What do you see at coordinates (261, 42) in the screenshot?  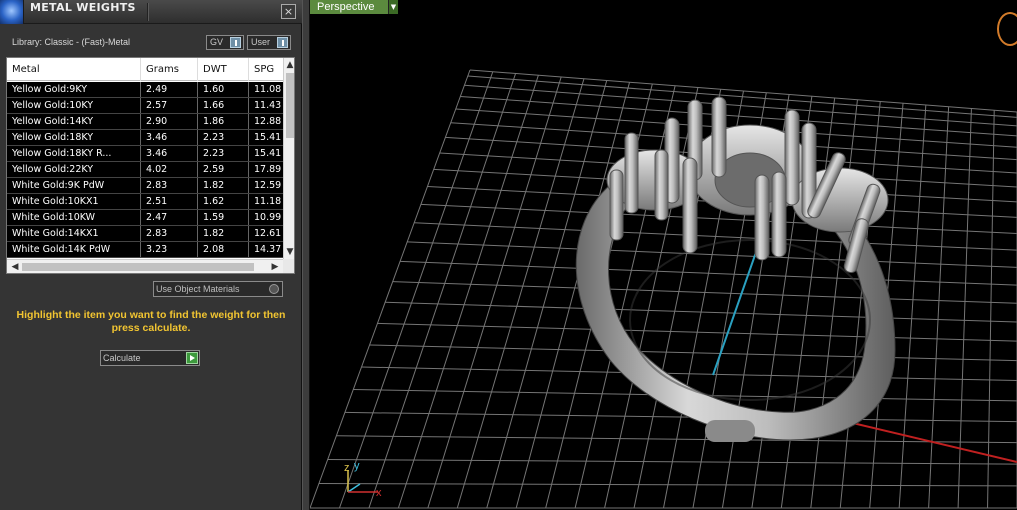 I see `user-toggle-label: User` at bounding box center [261, 42].